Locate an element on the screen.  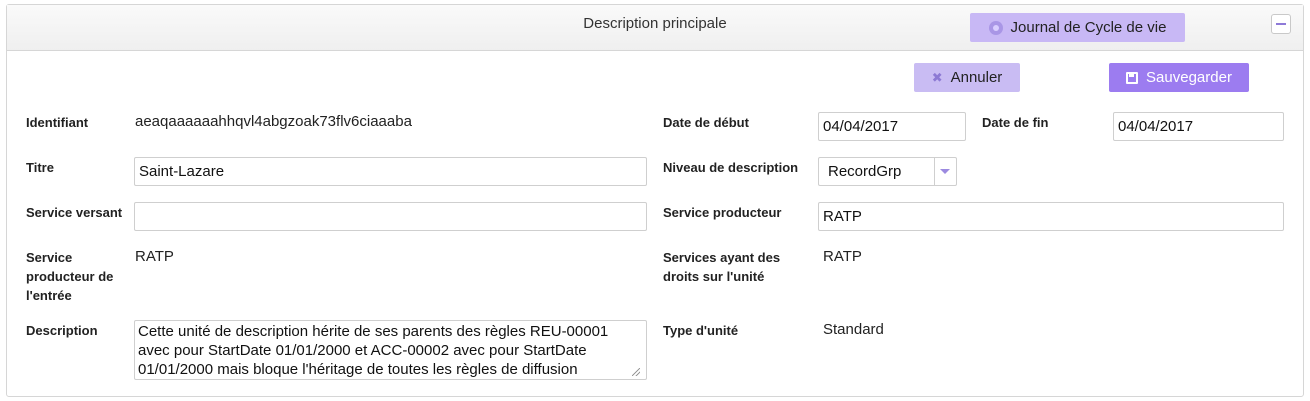
titre-label: Titre is located at coordinates (40, 167).